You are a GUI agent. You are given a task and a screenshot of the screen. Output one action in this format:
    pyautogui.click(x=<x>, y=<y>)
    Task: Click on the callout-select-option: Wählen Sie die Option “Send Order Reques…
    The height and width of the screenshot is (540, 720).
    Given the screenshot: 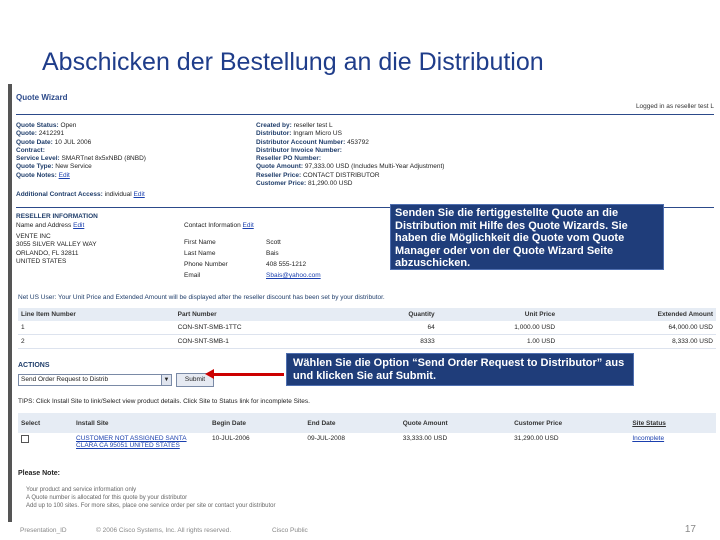 What is the action you would take?
    pyautogui.click(x=460, y=369)
    